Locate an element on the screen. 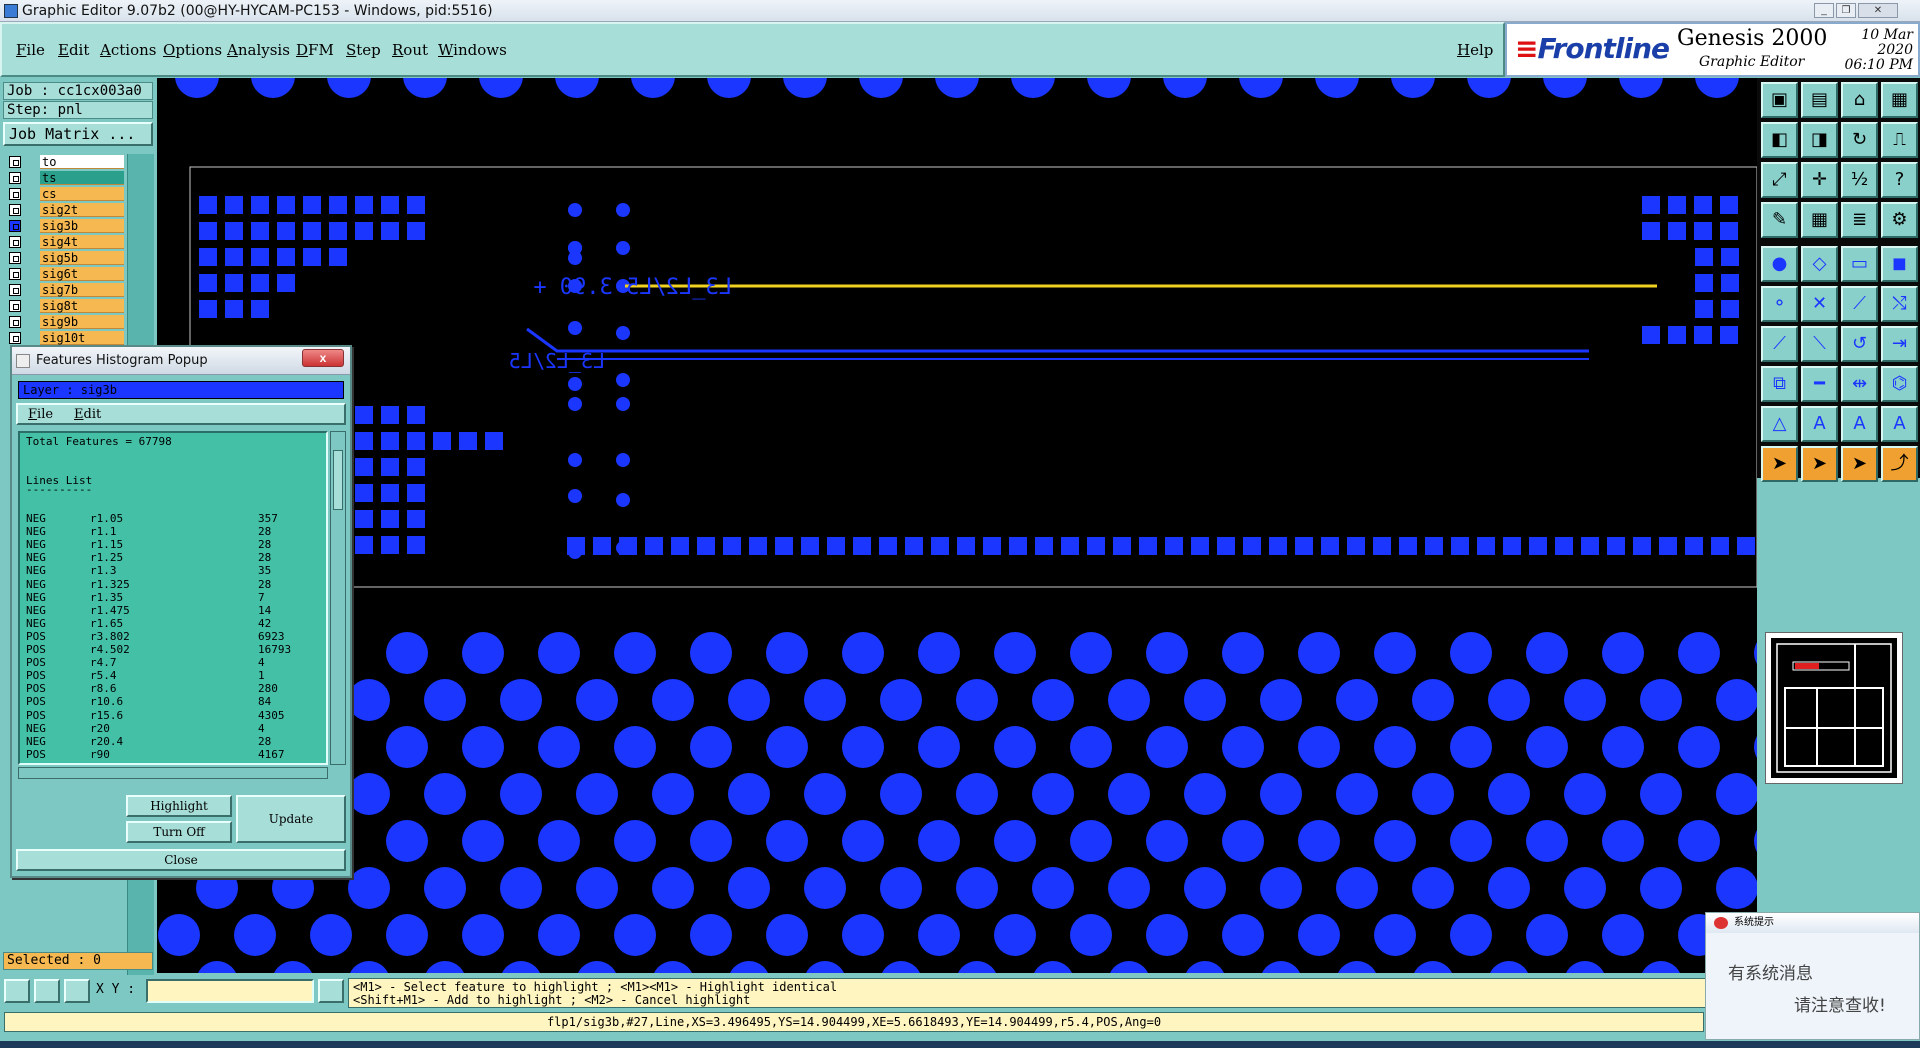 Image resolution: width=1920 pixels, height=1048 pixels. surface-tool-button: ◼ is located at coordinates (1899, 264).